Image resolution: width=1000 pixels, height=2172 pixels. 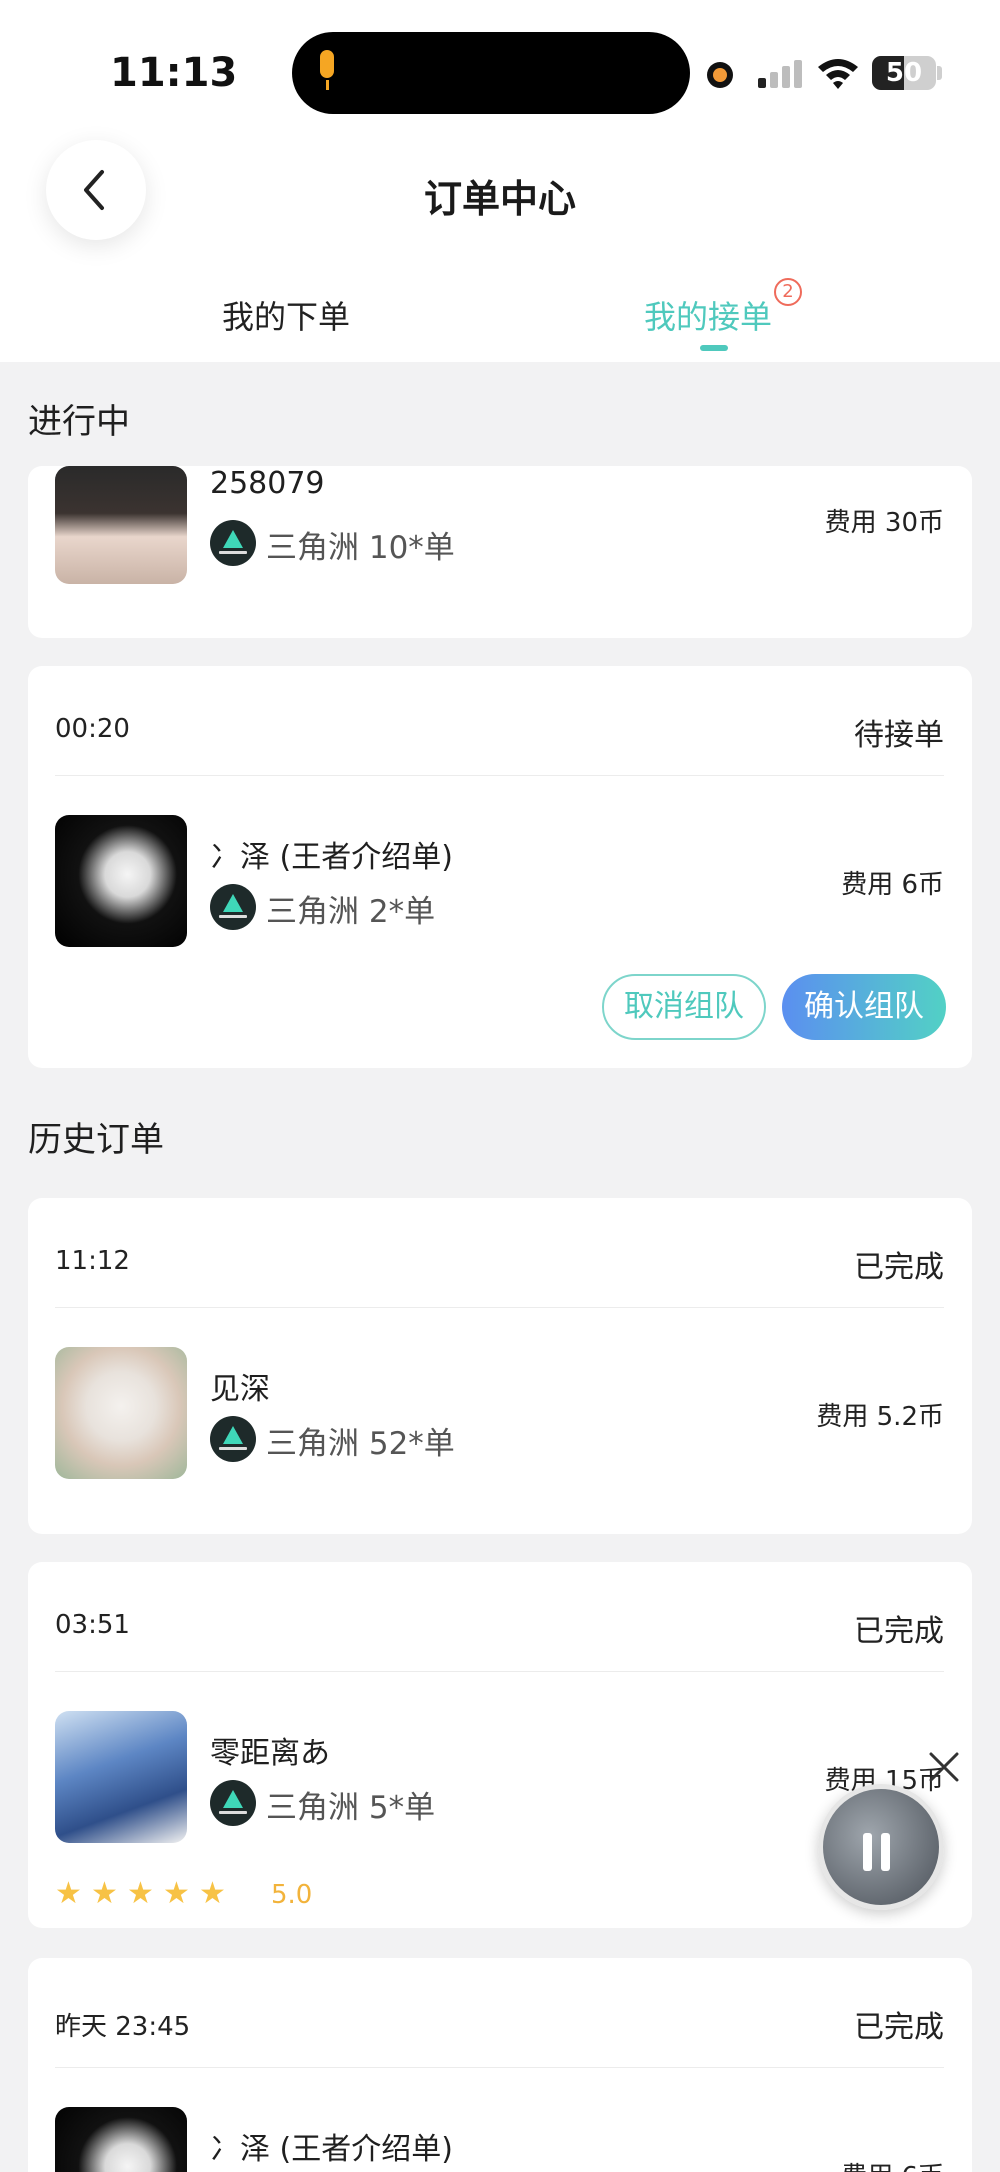 I want to click on confirm-team-button: 确认组队, so click(x=864, y=1007).